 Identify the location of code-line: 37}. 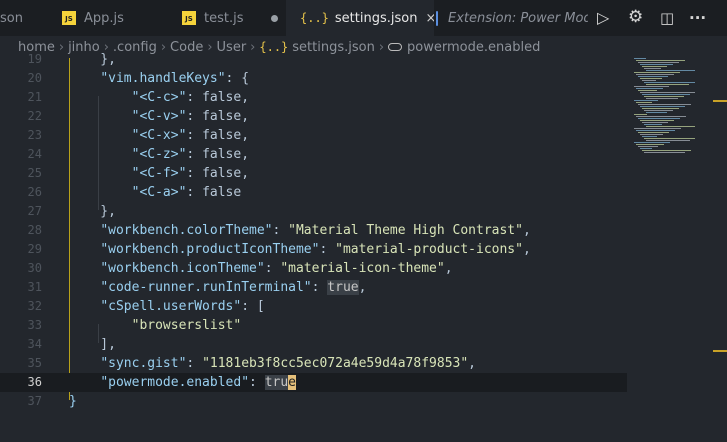
(313, 401).